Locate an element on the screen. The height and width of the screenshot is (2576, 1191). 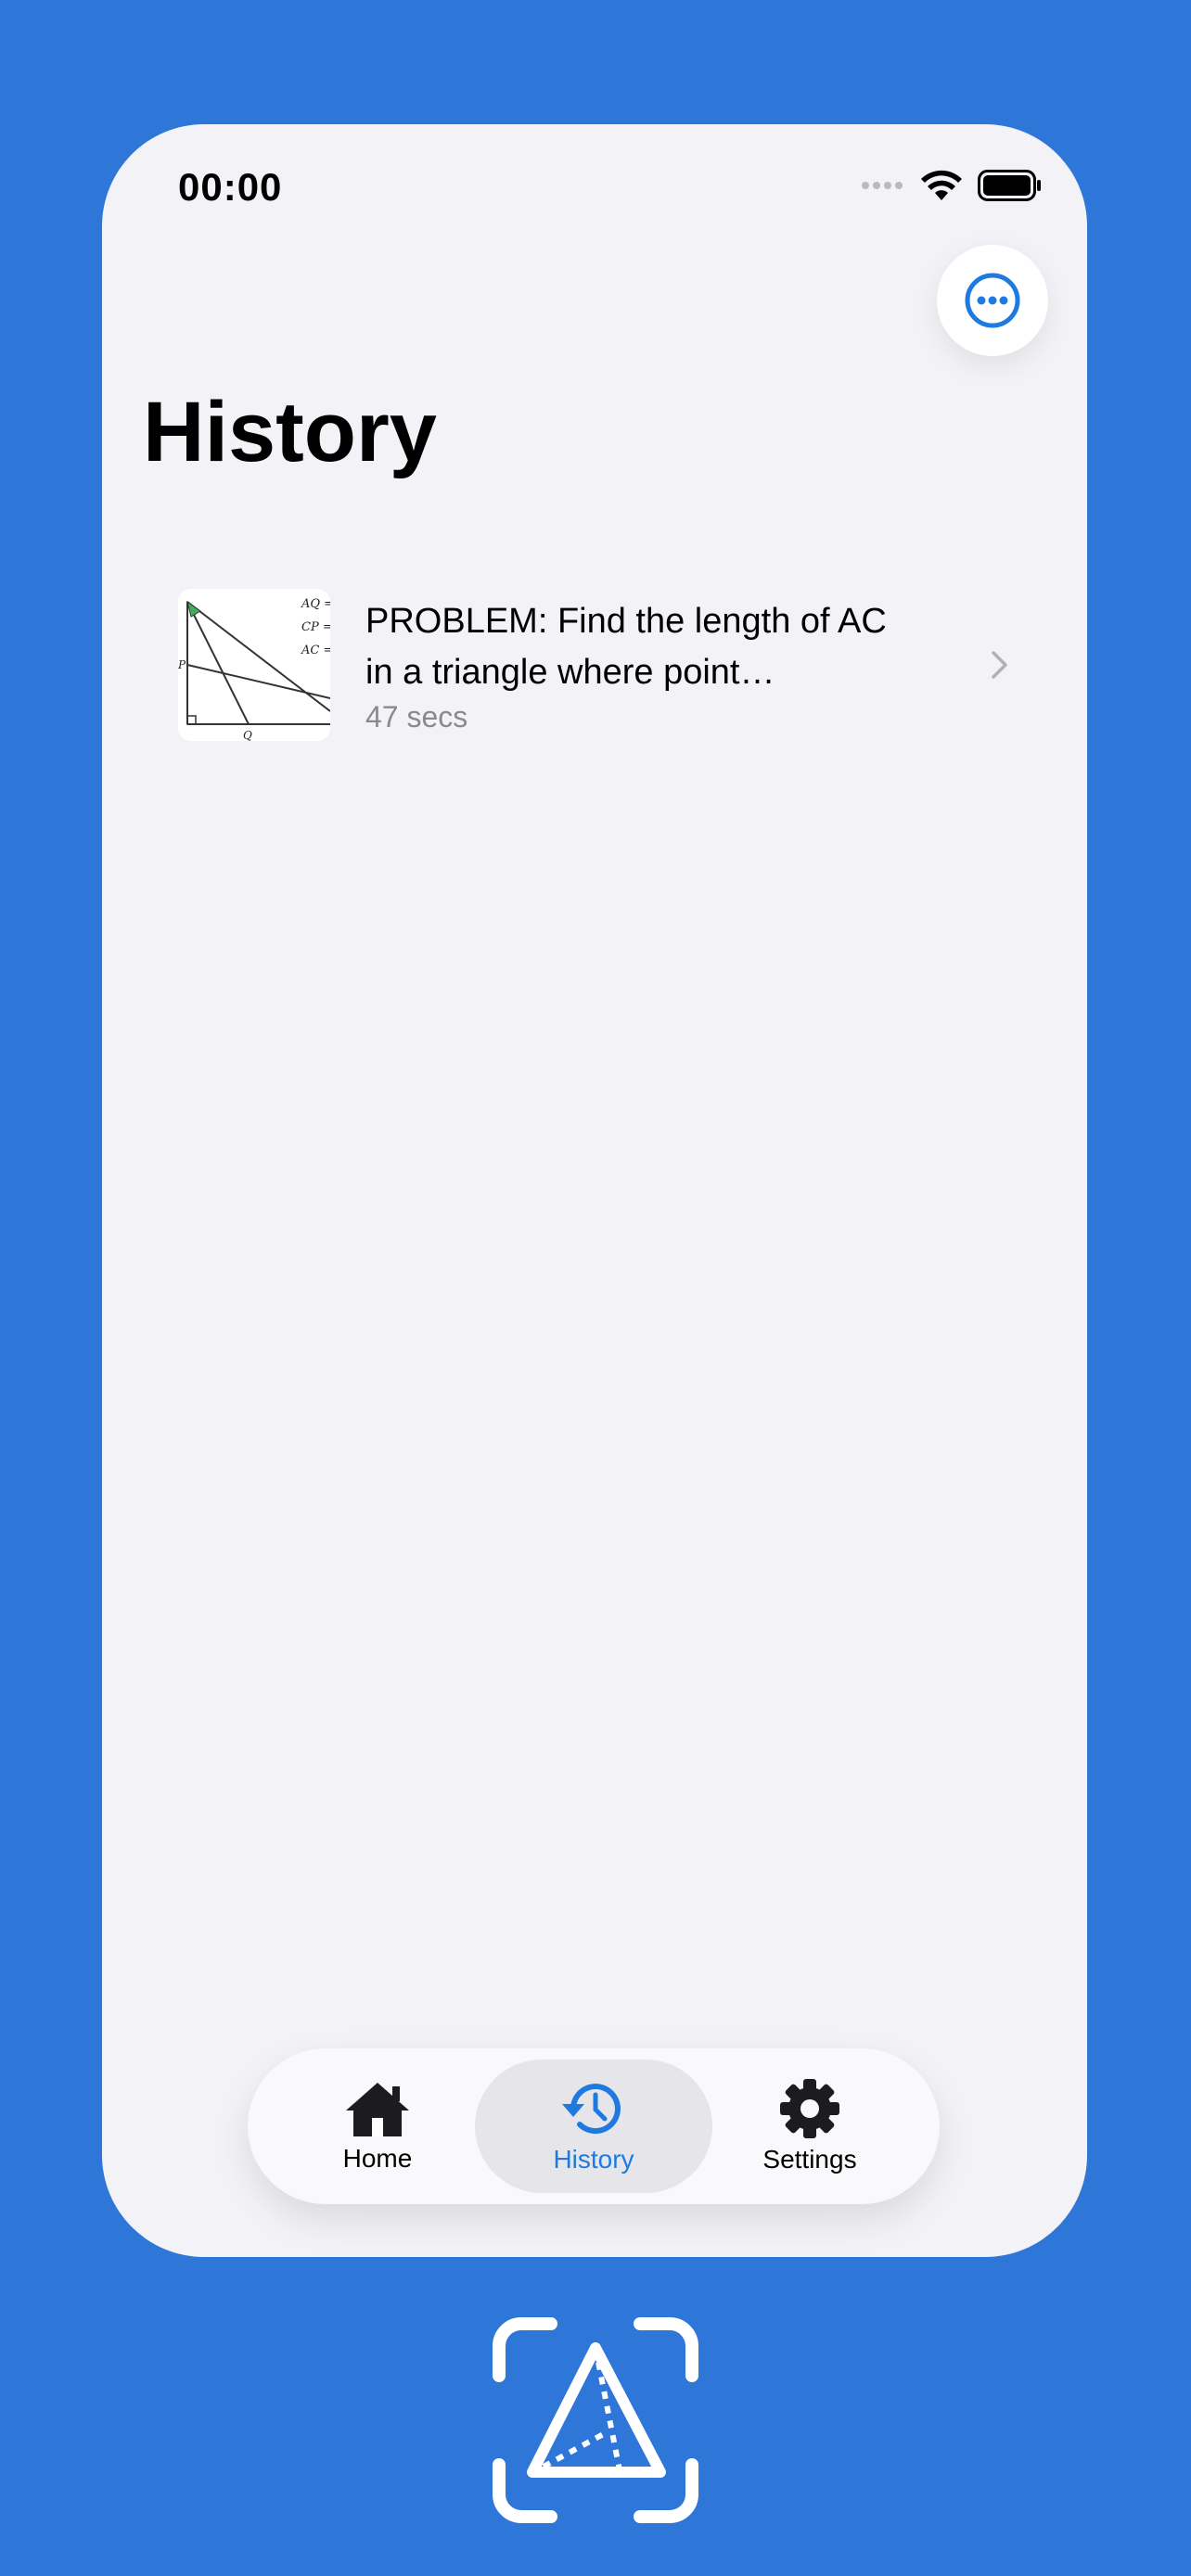
tab-history: History is located at coordinates (593, 2126).